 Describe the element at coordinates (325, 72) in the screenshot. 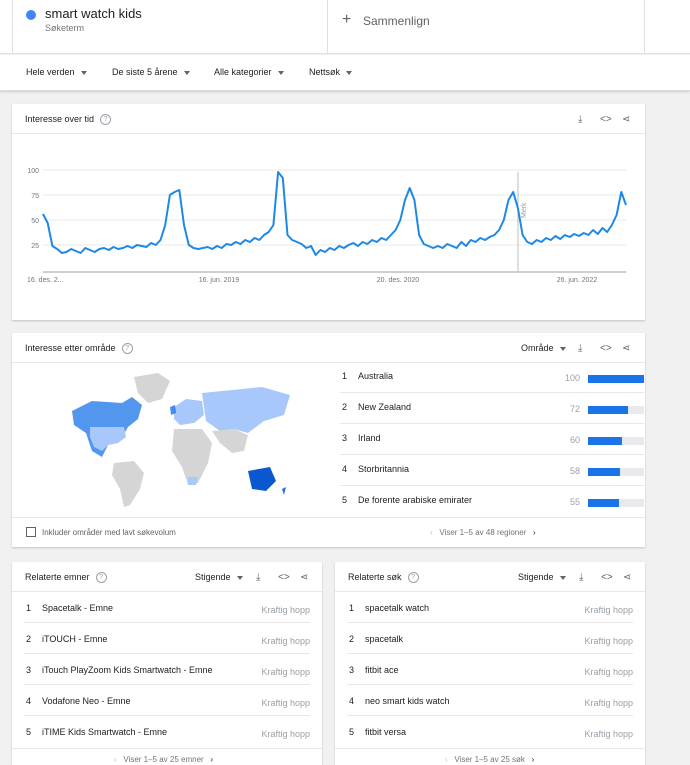

I see `filter-search-type-label: Nettsøk` at that location.